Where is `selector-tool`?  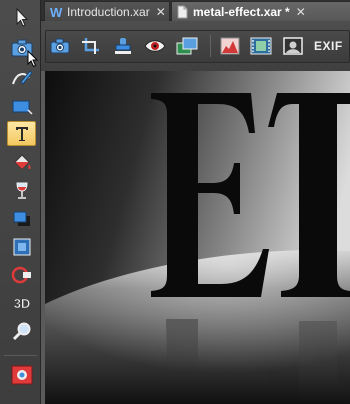 selector-tool is located at coordinates (21, 17).